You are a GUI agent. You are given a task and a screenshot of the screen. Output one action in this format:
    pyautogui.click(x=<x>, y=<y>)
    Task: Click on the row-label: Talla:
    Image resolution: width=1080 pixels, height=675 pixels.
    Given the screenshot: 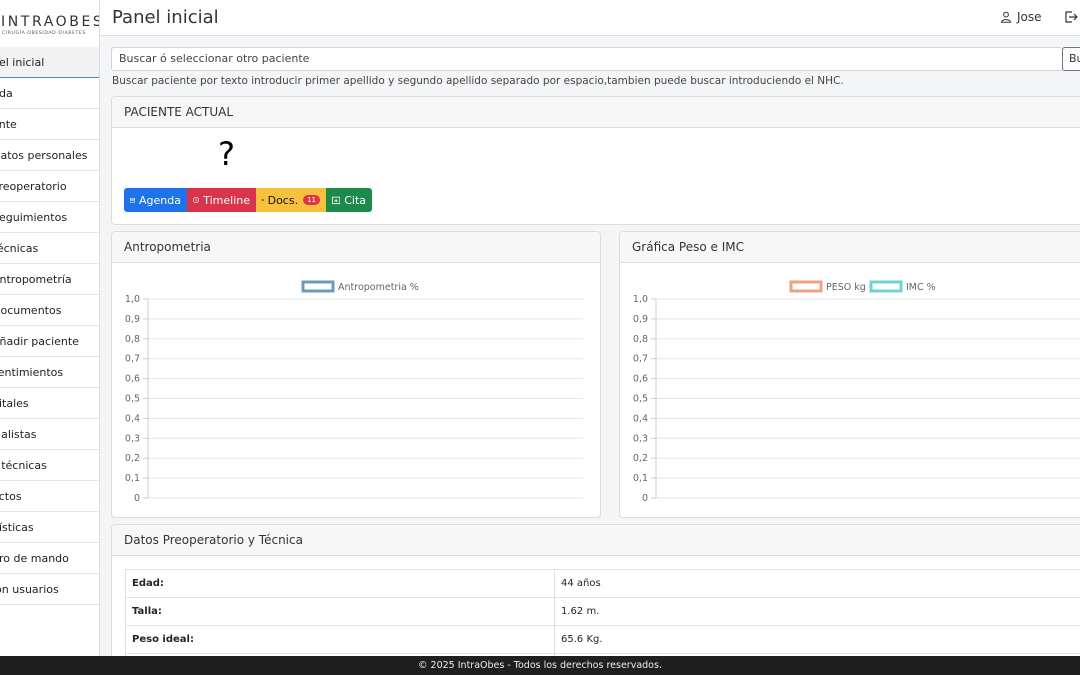 What is the action you would take?
    pyautogui.click(x=340, y=611)
    